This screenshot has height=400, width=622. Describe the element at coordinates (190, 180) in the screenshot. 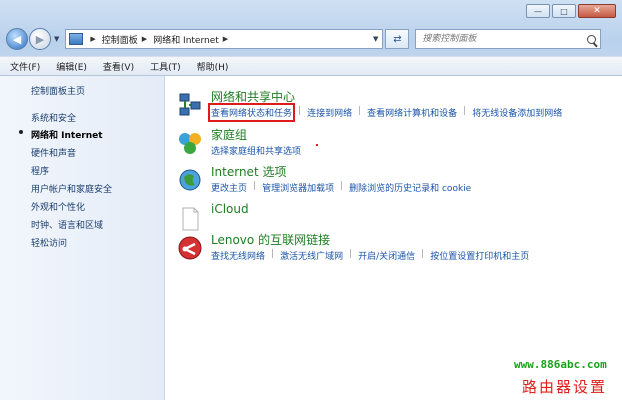

I see `internet-options-icon` at that location.